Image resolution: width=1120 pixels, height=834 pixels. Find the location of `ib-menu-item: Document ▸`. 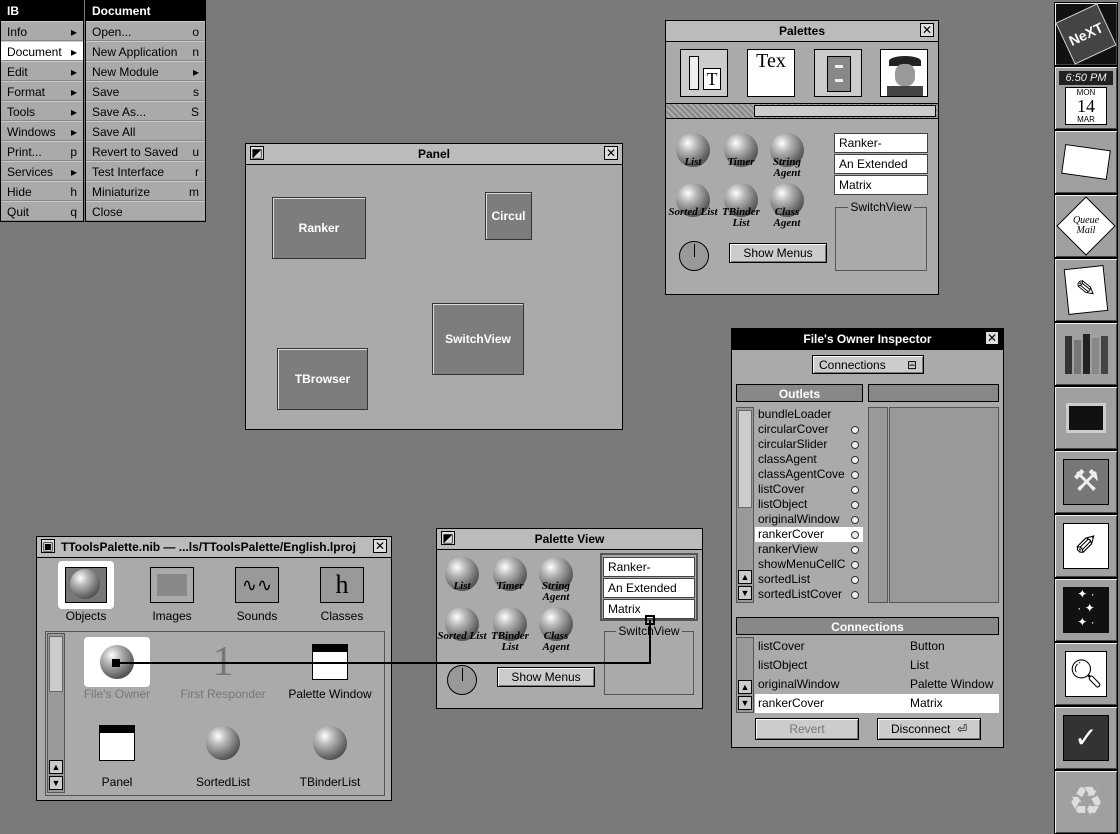

ib-menu-item: Document ▸ is located at coordinates (42, 51).